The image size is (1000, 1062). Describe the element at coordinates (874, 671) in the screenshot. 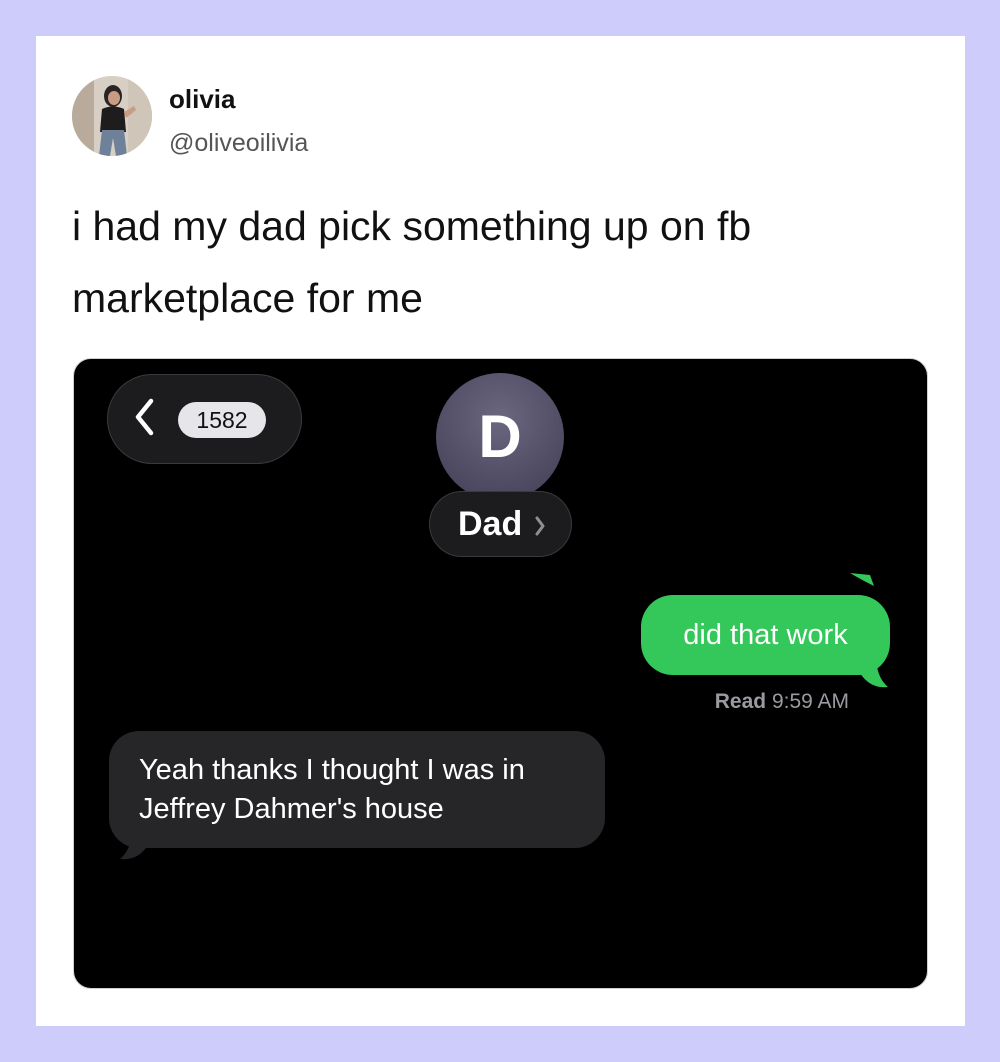

I see `sent-bubble-tail` at that location.